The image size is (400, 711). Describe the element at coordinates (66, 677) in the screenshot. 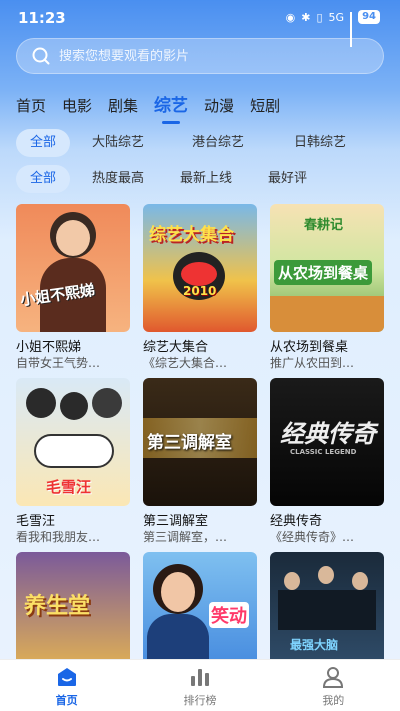

I see `home-icon` at that location.